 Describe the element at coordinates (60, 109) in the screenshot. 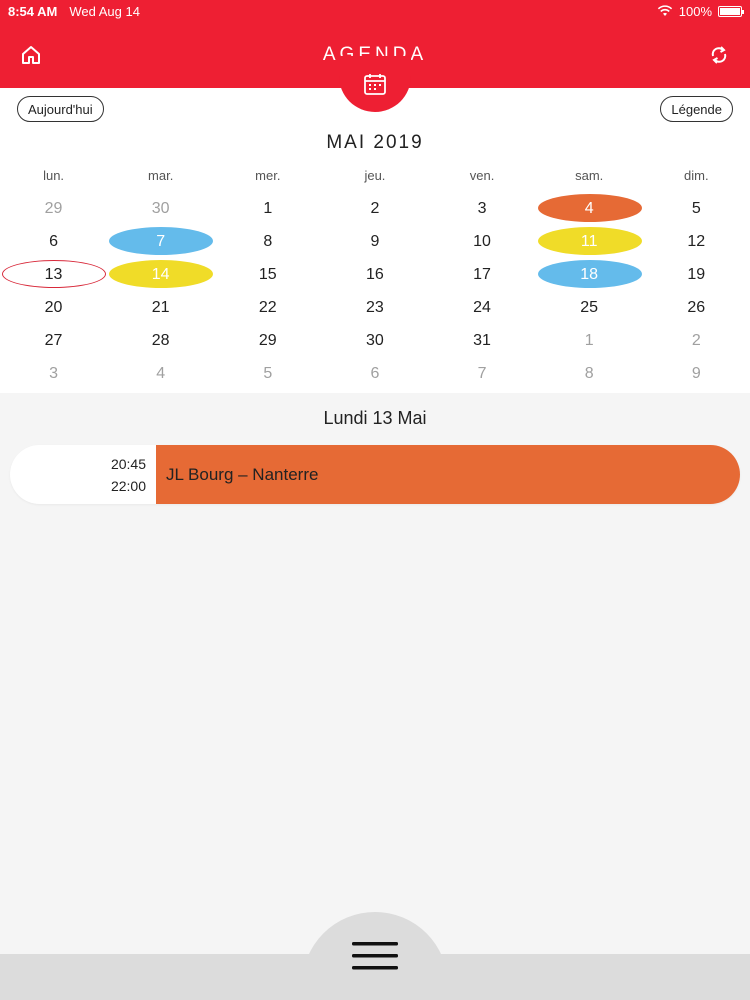

I see `today-button: Aujourd'hui` at that location.